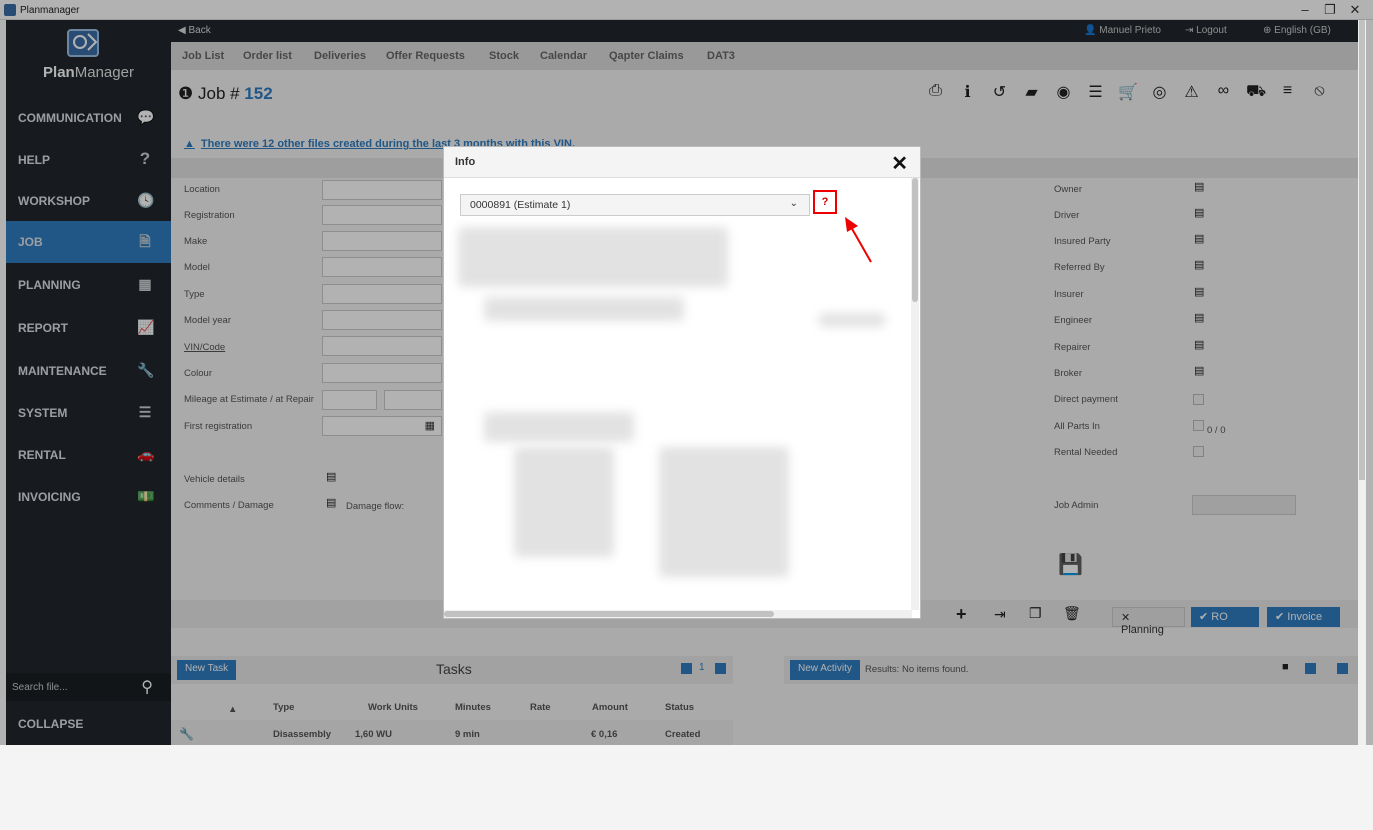 The image size is (1373, 830). I want to click on modal-title: Info, so click(465, 162).